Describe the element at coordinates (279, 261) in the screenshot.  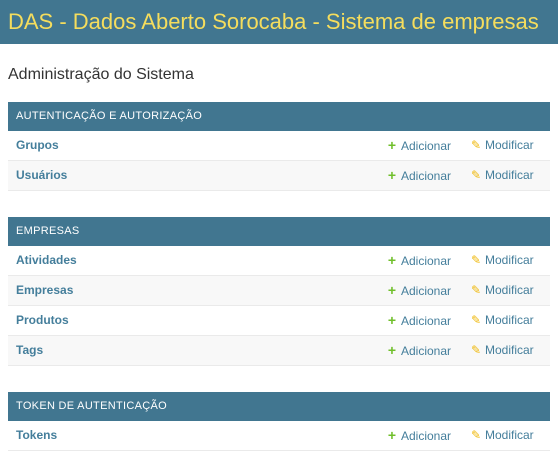
I see `model-row-atividades: Atividades + Adicionar ✎ Modificar` at that location.